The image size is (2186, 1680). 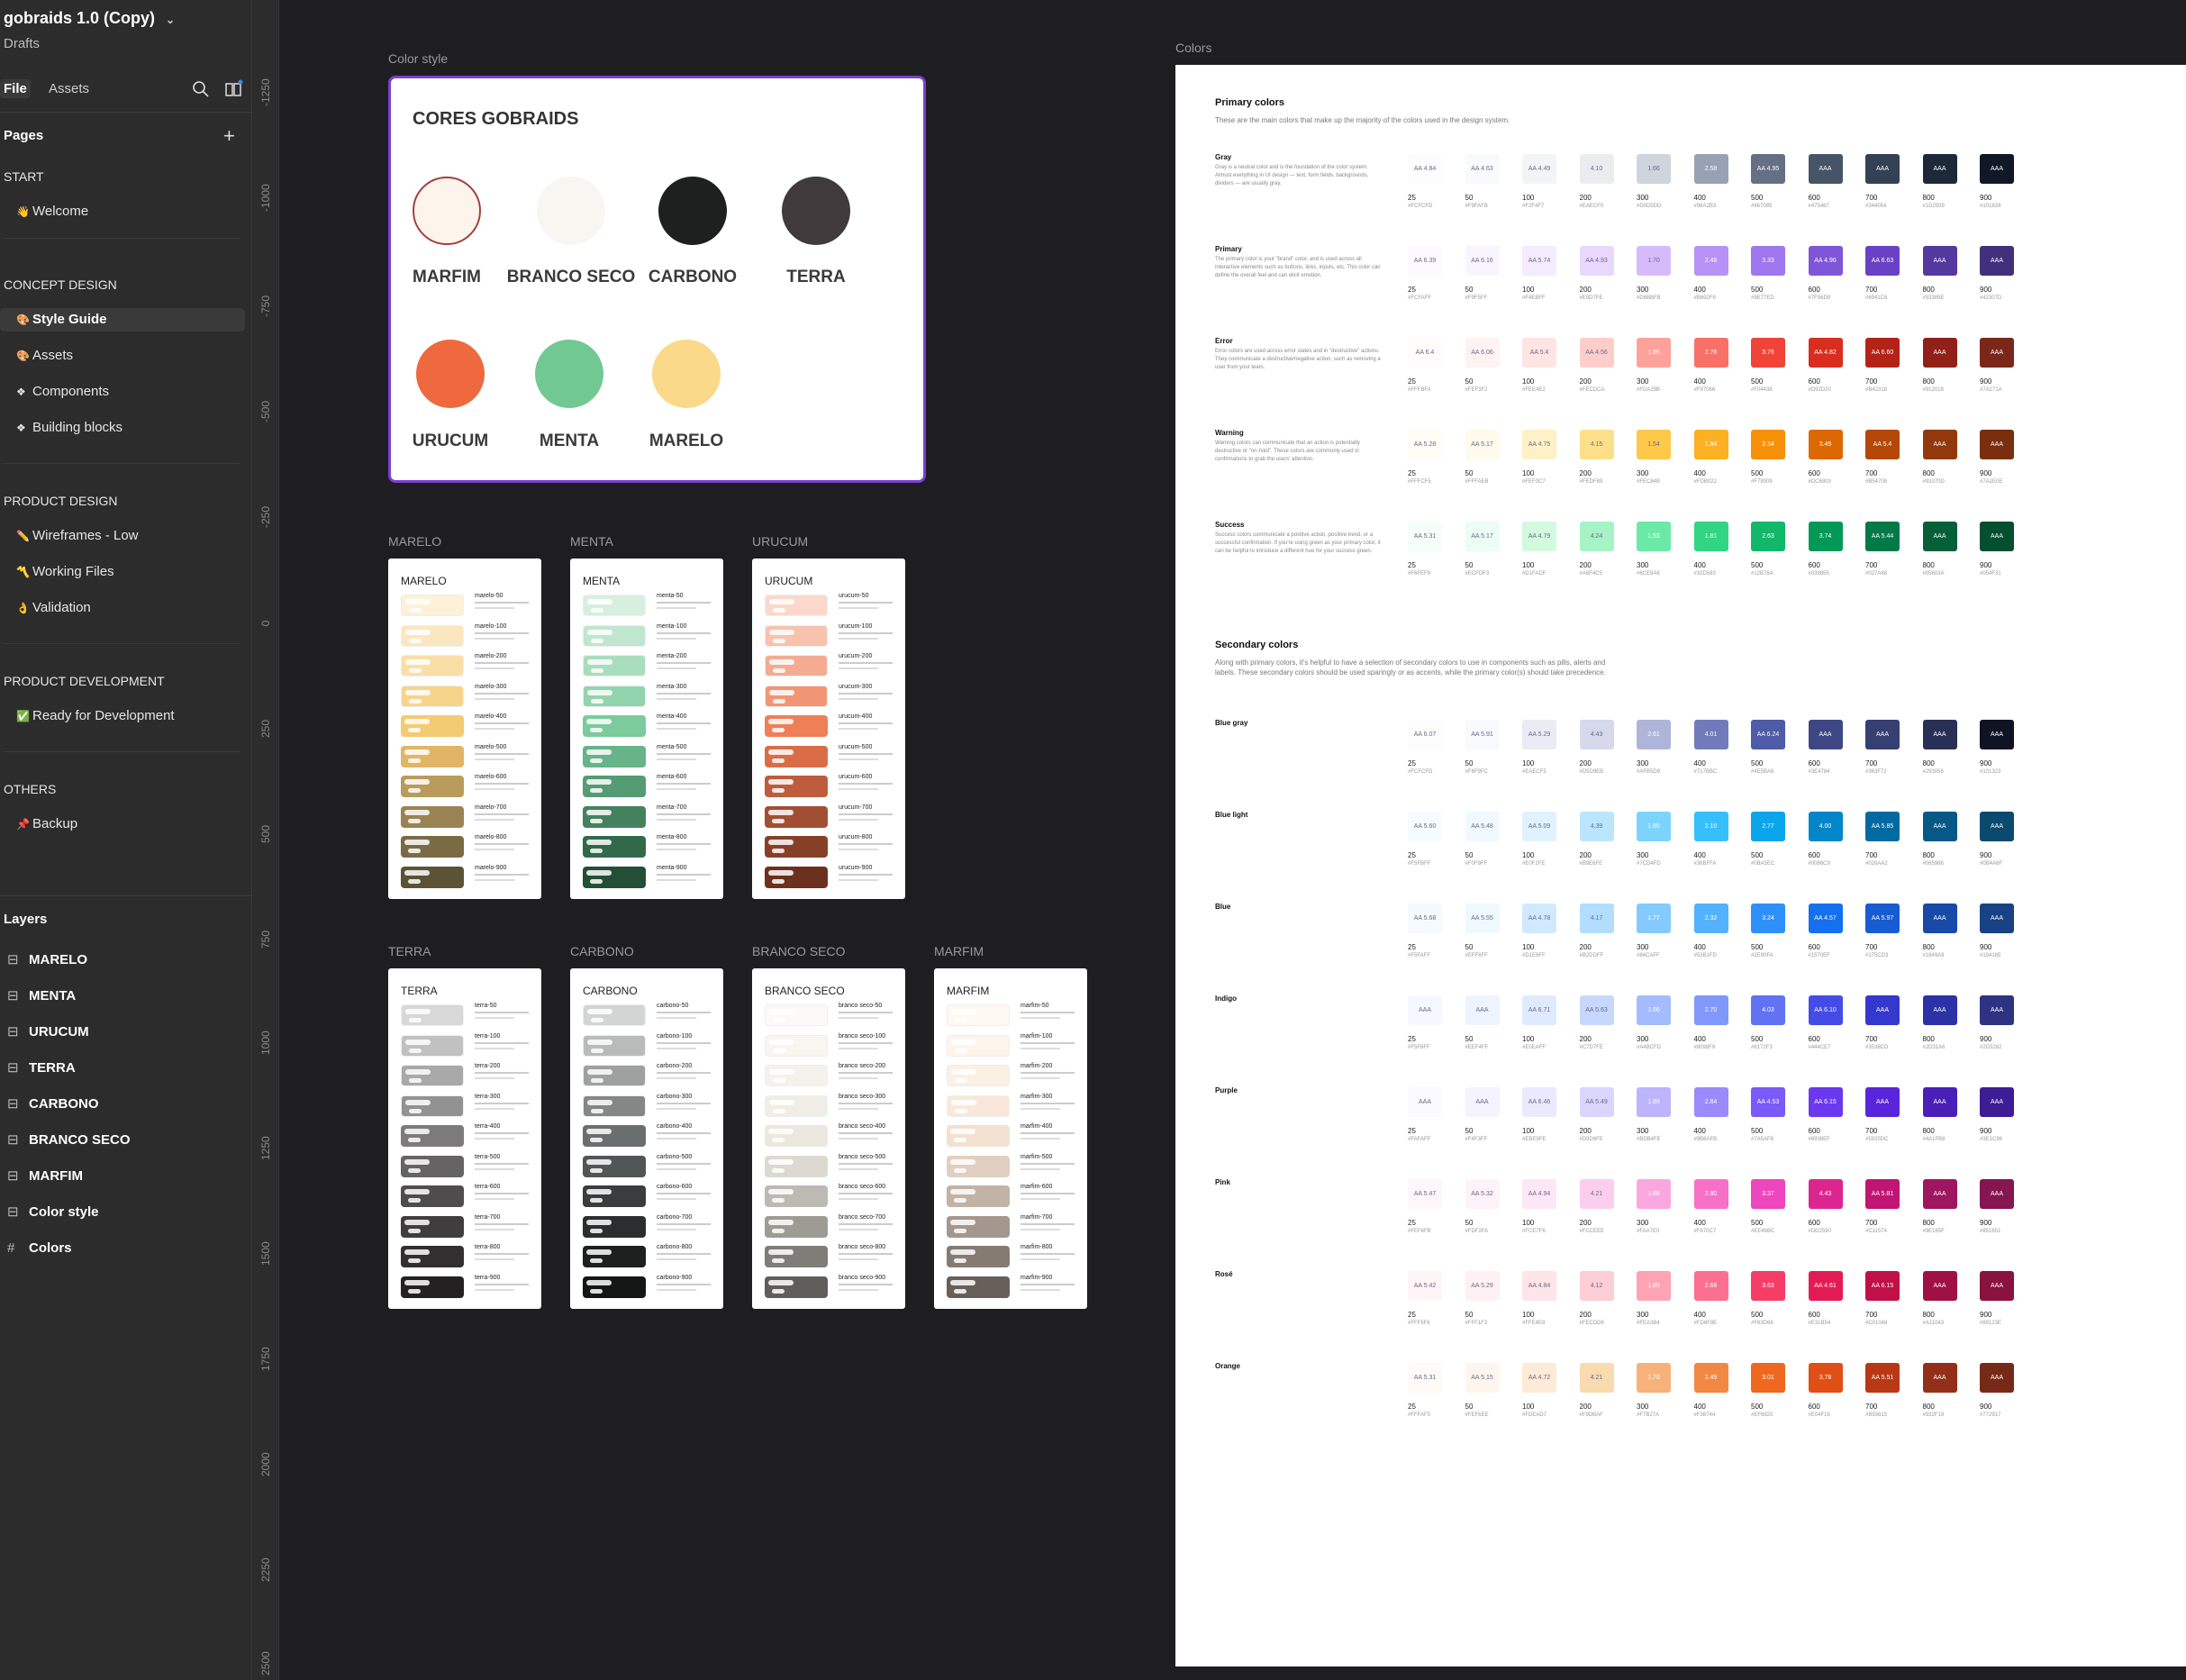 I want to click on color-tile: 3.76, so click(x=1768, y=353).